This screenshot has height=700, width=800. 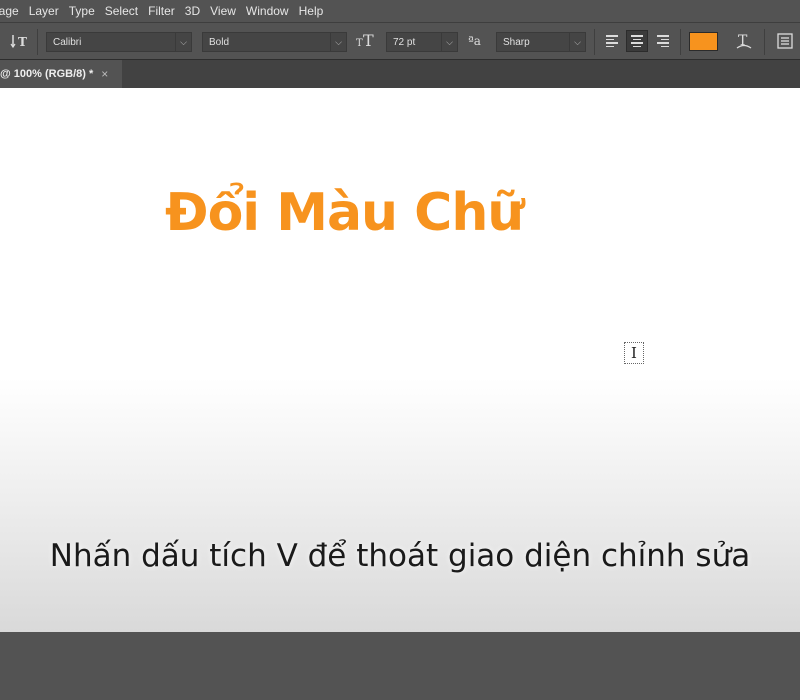 I want to click on document-tab-bar: @ 100% (RGB/8) * ×, so click(x=400, y=74).